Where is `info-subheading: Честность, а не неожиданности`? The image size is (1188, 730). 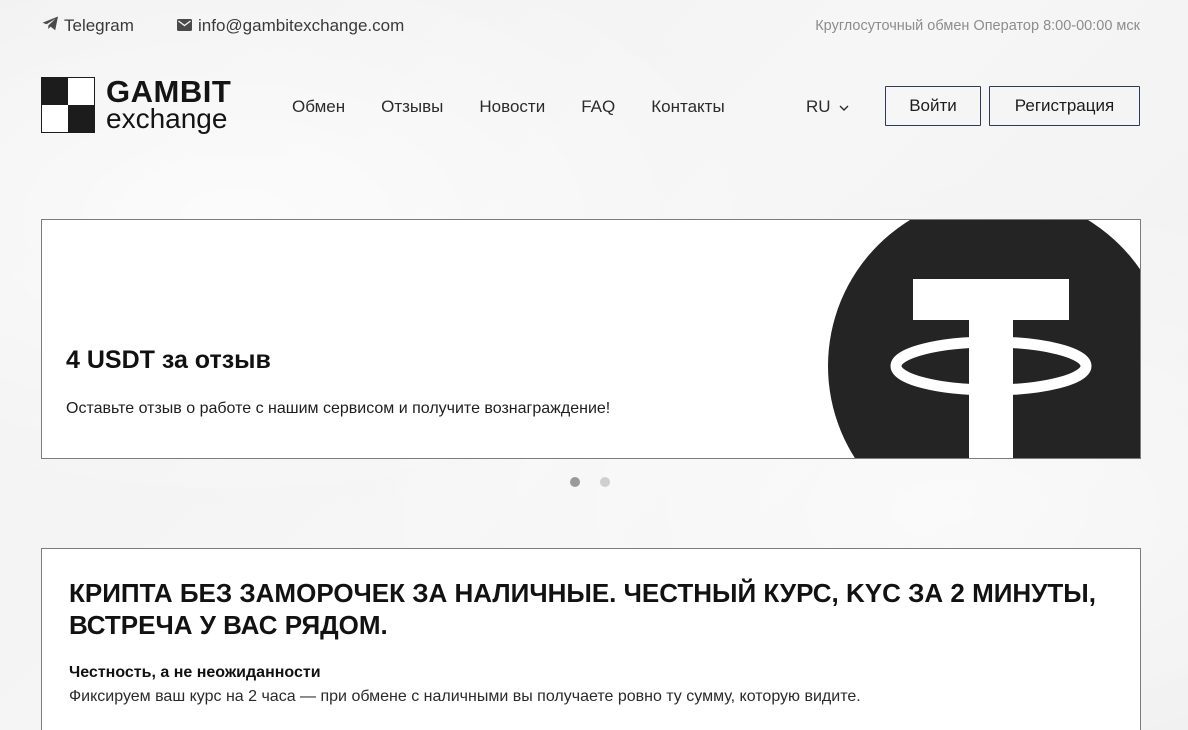
info-subheading: Честность, а не неожиданности is located at coordinates (195, 672).